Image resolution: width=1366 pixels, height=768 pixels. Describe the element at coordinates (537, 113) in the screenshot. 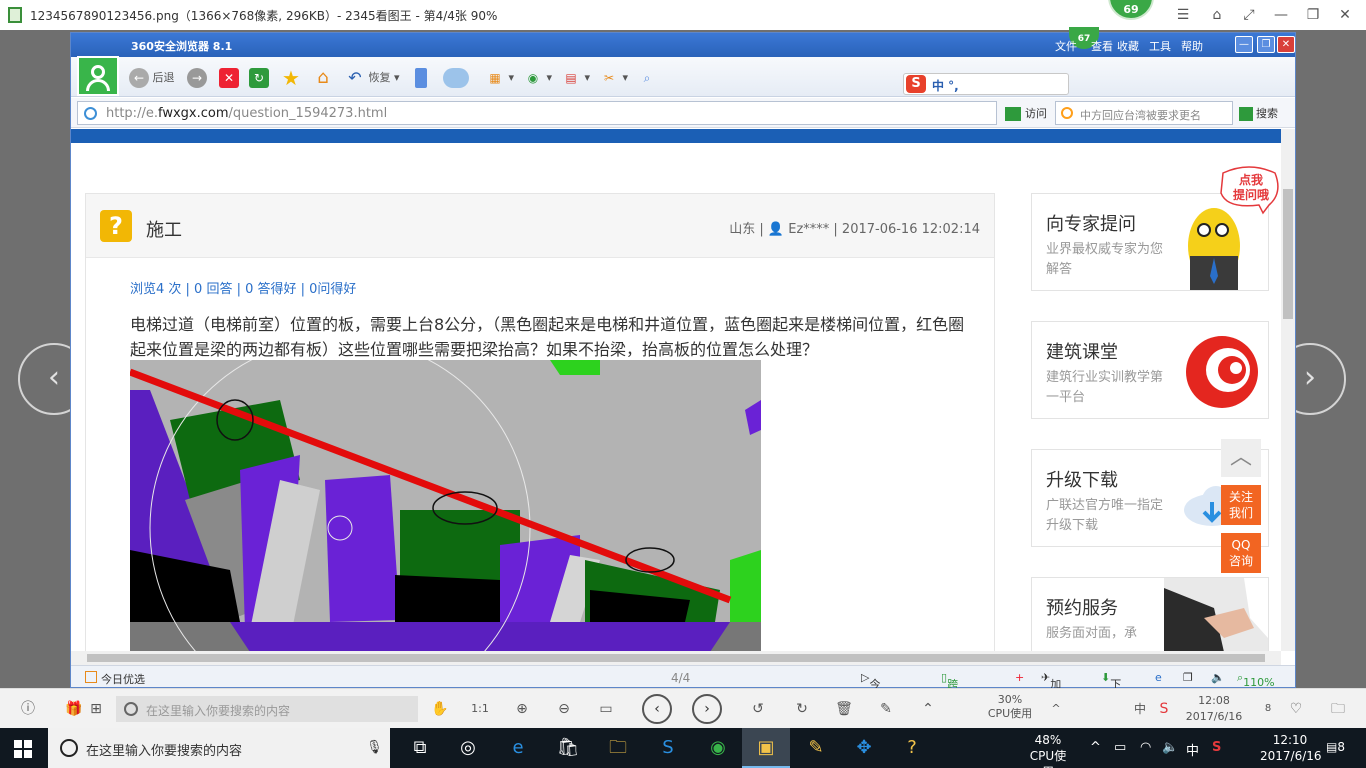

I see `address-bar: http://e.fwxgx.com/question_1594273.html` at that location.